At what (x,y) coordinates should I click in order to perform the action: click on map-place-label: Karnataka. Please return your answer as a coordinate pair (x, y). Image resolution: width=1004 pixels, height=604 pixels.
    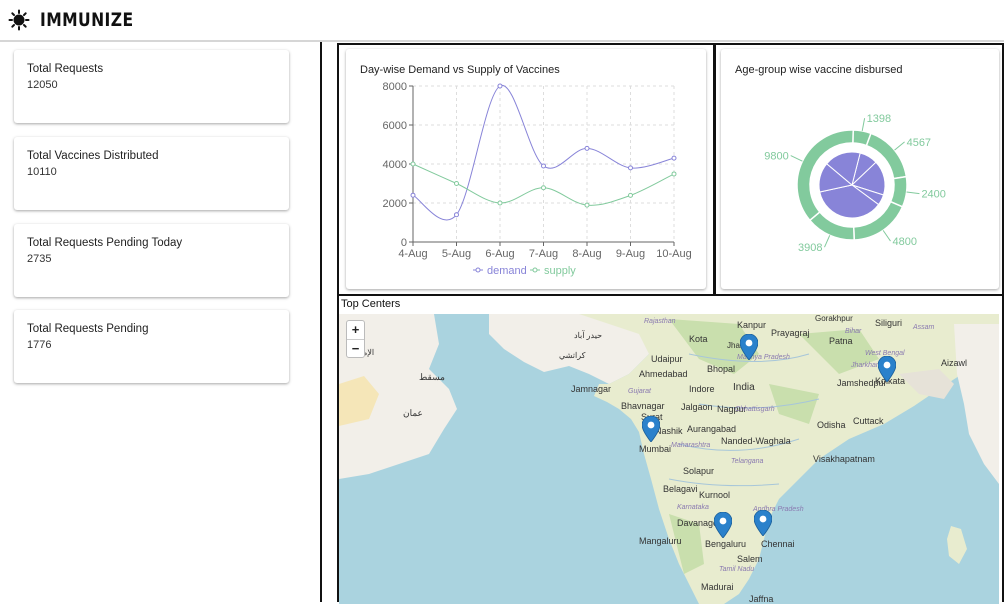
    Looking at the image, I should click on (693, 507).